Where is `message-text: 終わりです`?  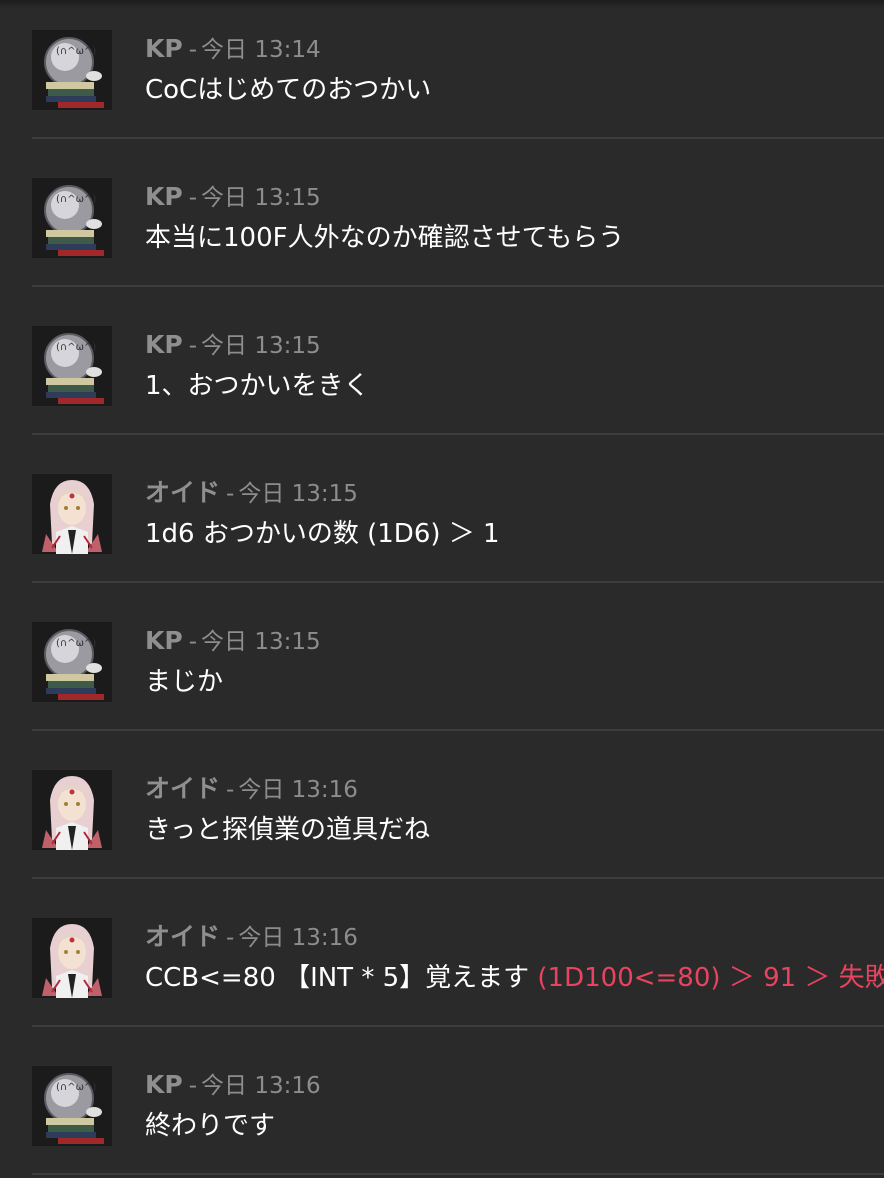
message-text: 終わりです is located at coordinates (210, 1126).